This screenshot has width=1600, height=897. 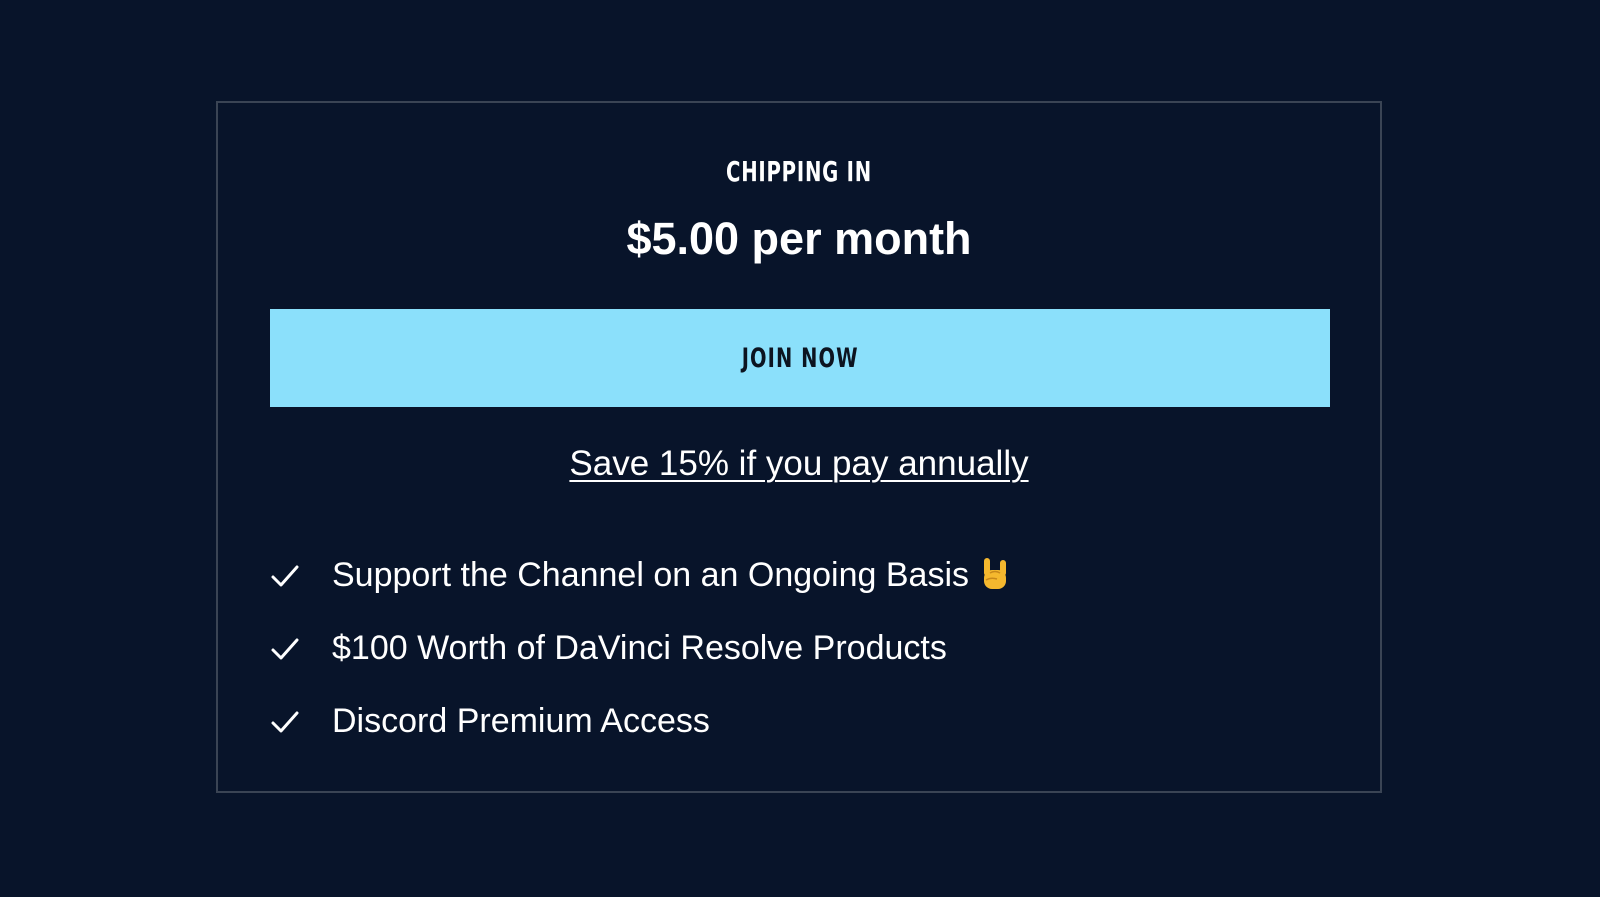 I want to click on benefit-item: Support the Channel on an Ongoing Basis, so click(x=639, y=575).